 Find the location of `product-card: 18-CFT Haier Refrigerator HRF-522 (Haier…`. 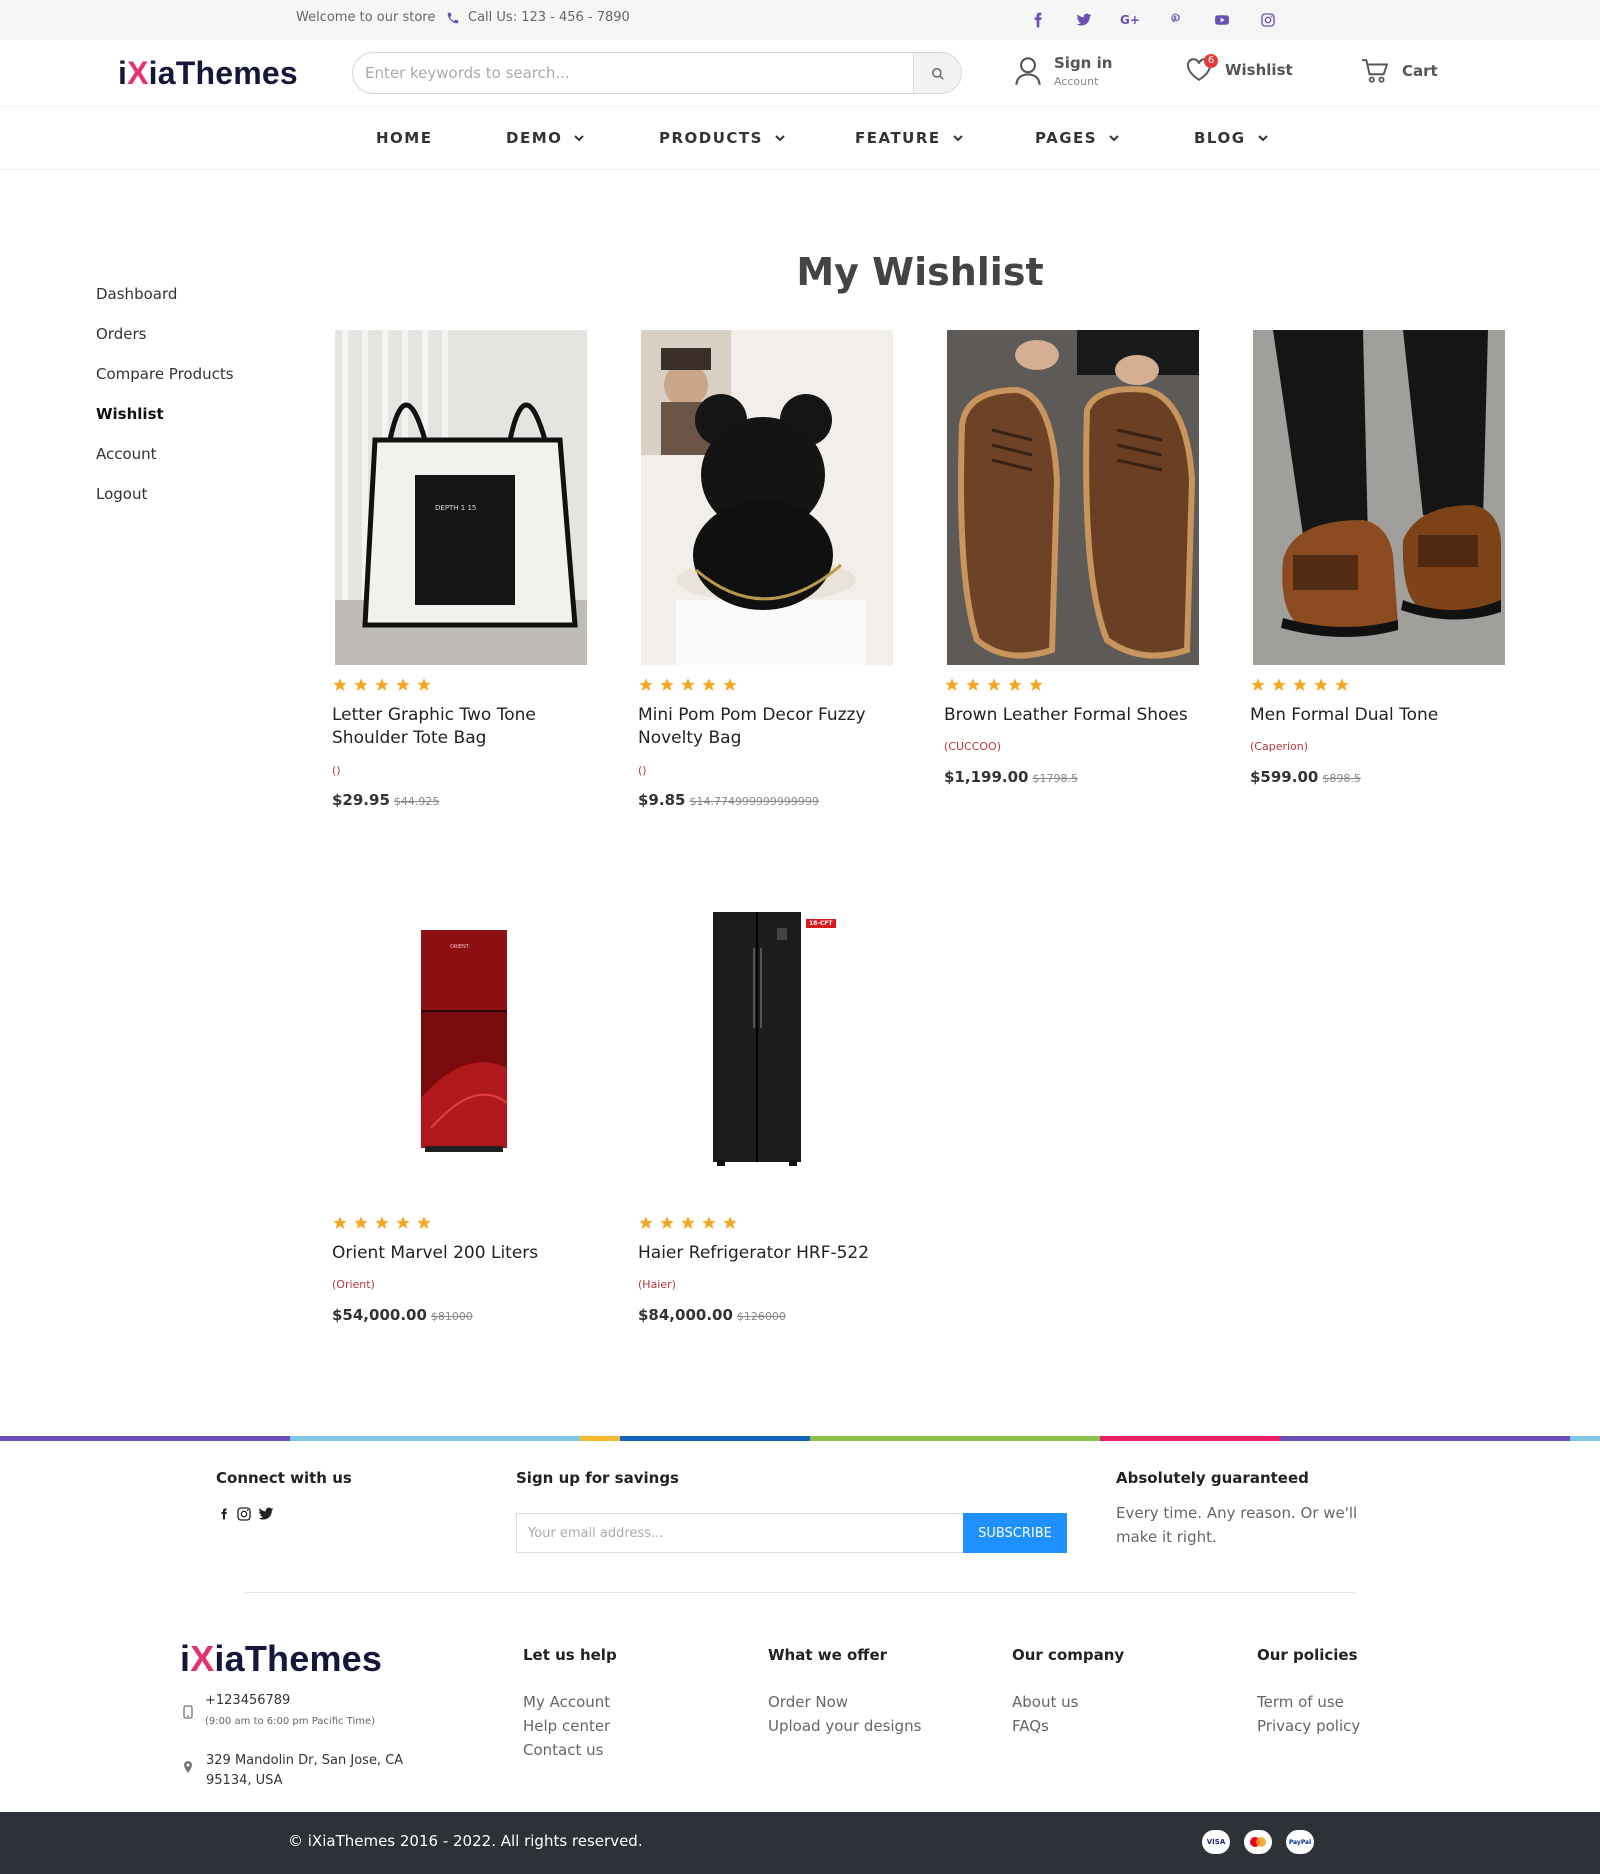

product-card: 18-CFT Haier Refrigerator HRF-522 (Haier… is located at coordinates (769, 1103).